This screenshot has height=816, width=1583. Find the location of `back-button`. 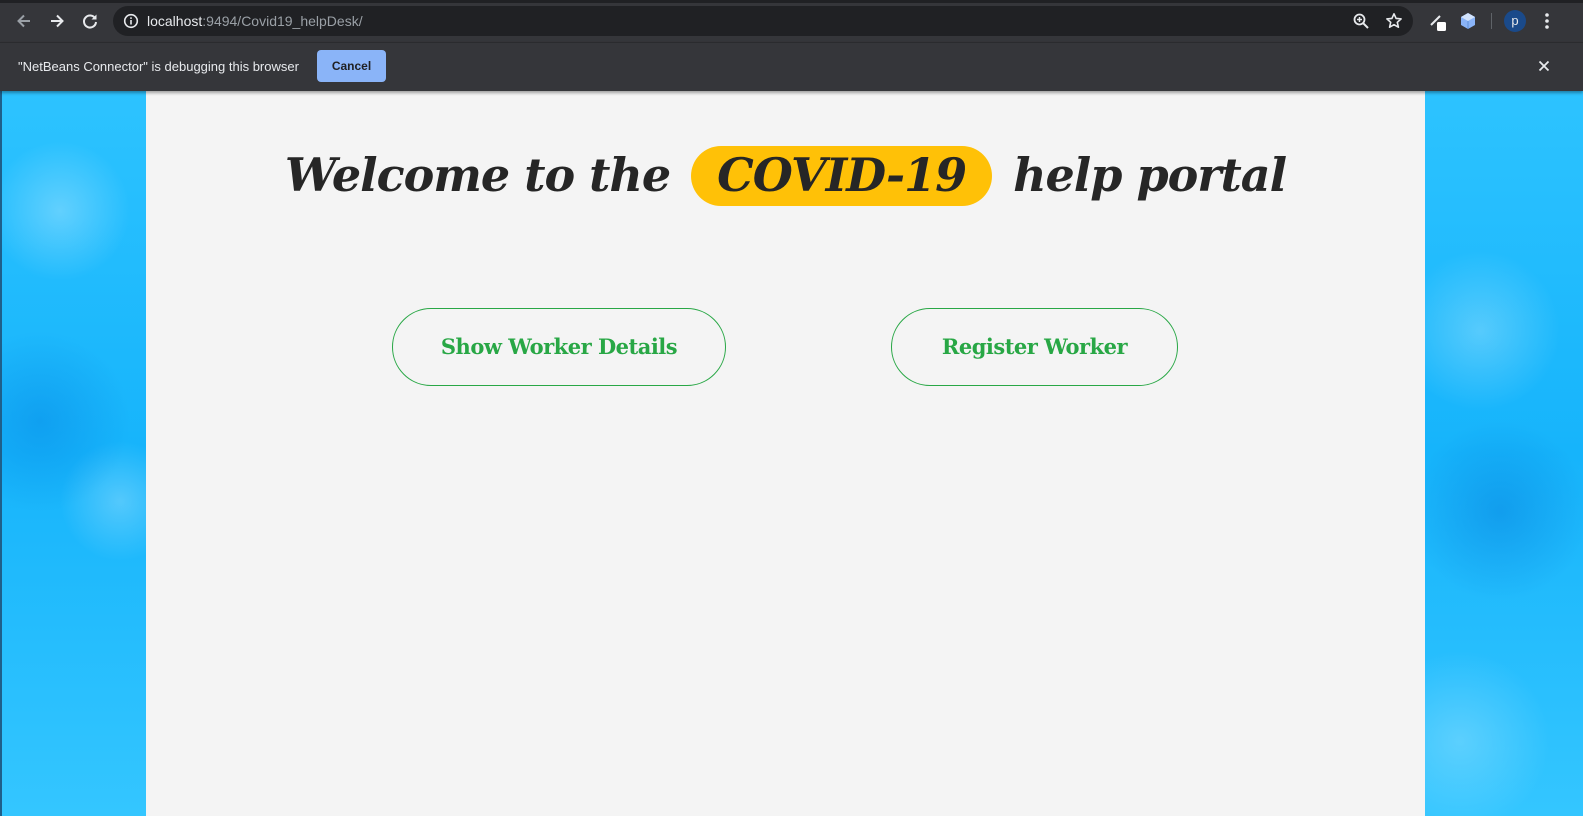

back-button is located at coordinates (24, 21).